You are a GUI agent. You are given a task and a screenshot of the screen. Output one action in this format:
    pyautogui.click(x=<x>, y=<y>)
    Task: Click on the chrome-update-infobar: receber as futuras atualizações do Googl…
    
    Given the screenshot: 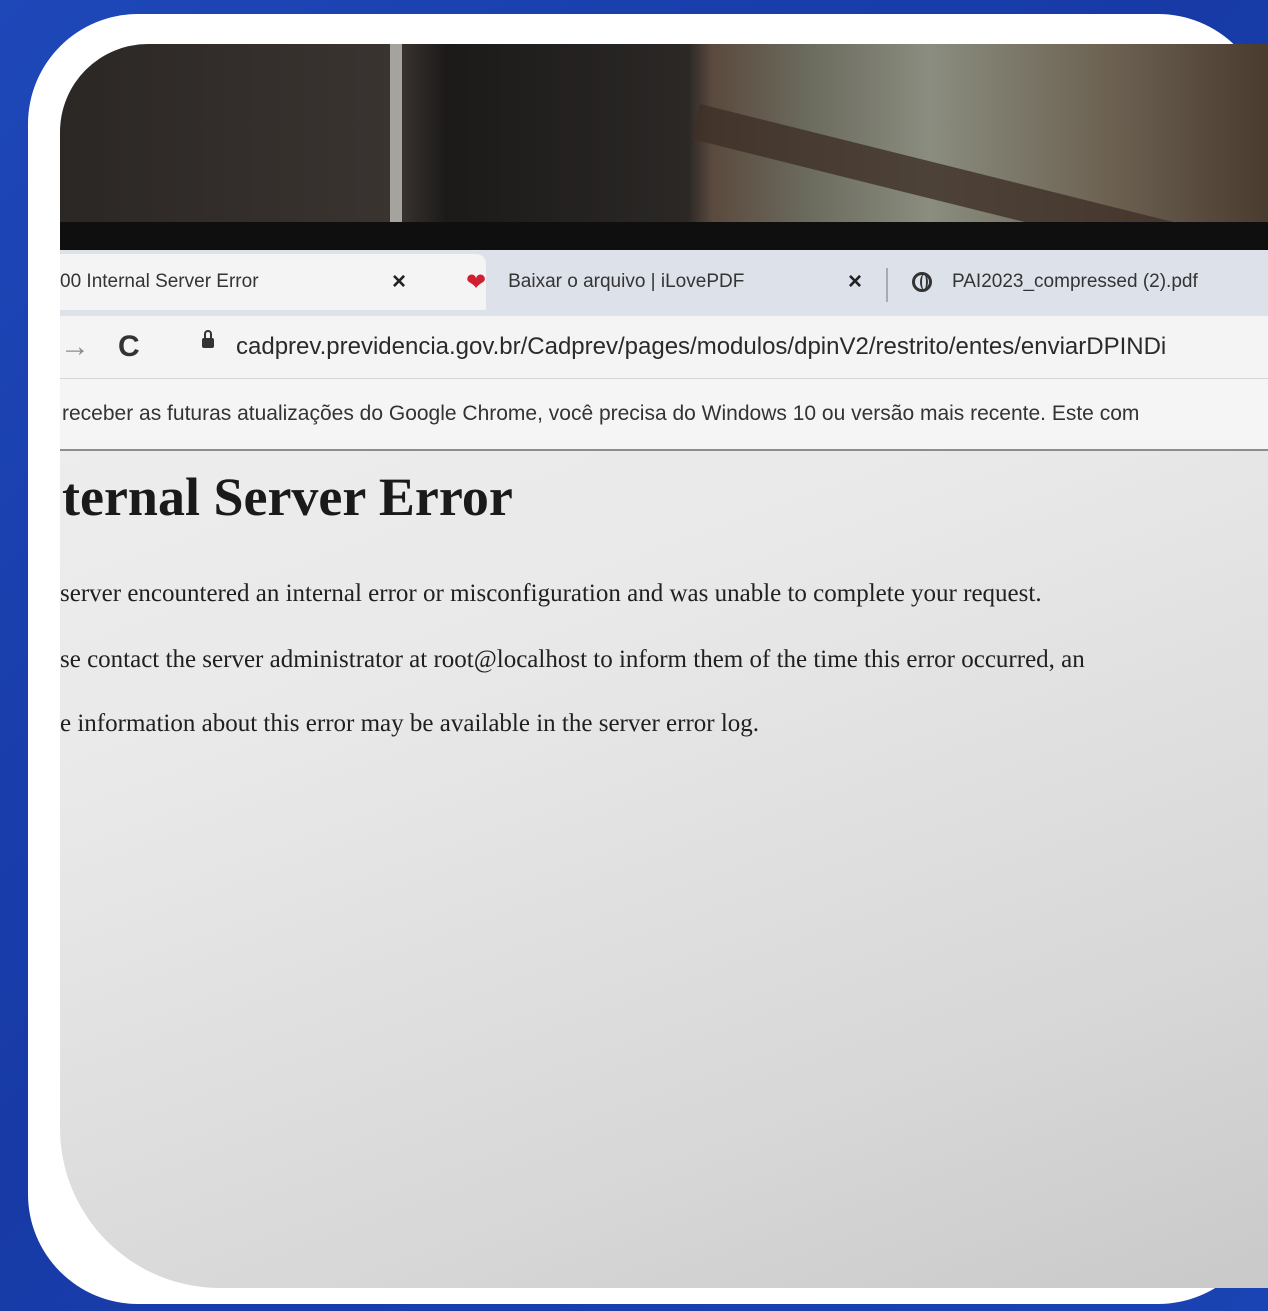 What is the action you would take?
    pyautogui.click(x=664, y=414)
    